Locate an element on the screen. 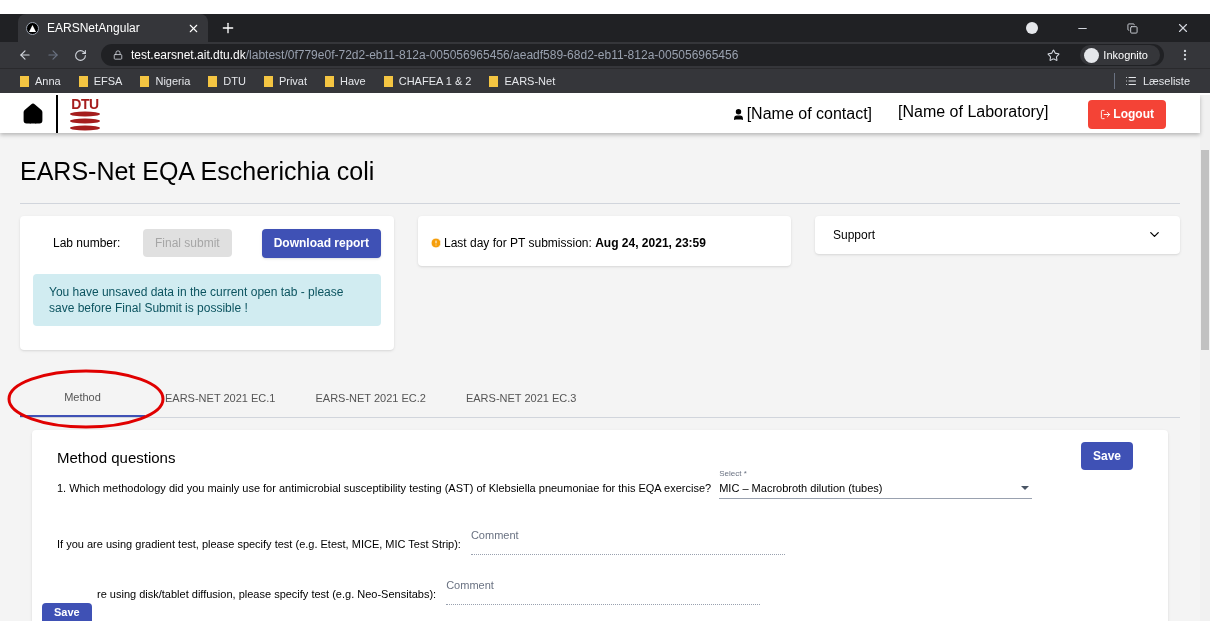 The height and width of the screenshot is (621, 1210). question-text: If you are using gradient test, please specify test (e.g. Etest, MICE, MIC Test Strip): is located at coordinates (259, 544).